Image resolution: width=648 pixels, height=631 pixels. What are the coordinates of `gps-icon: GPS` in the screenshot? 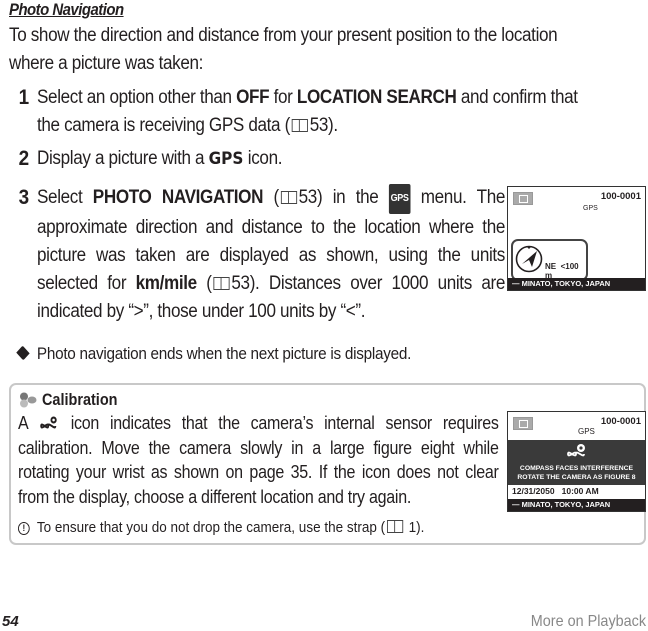 It's located at (226, 159).